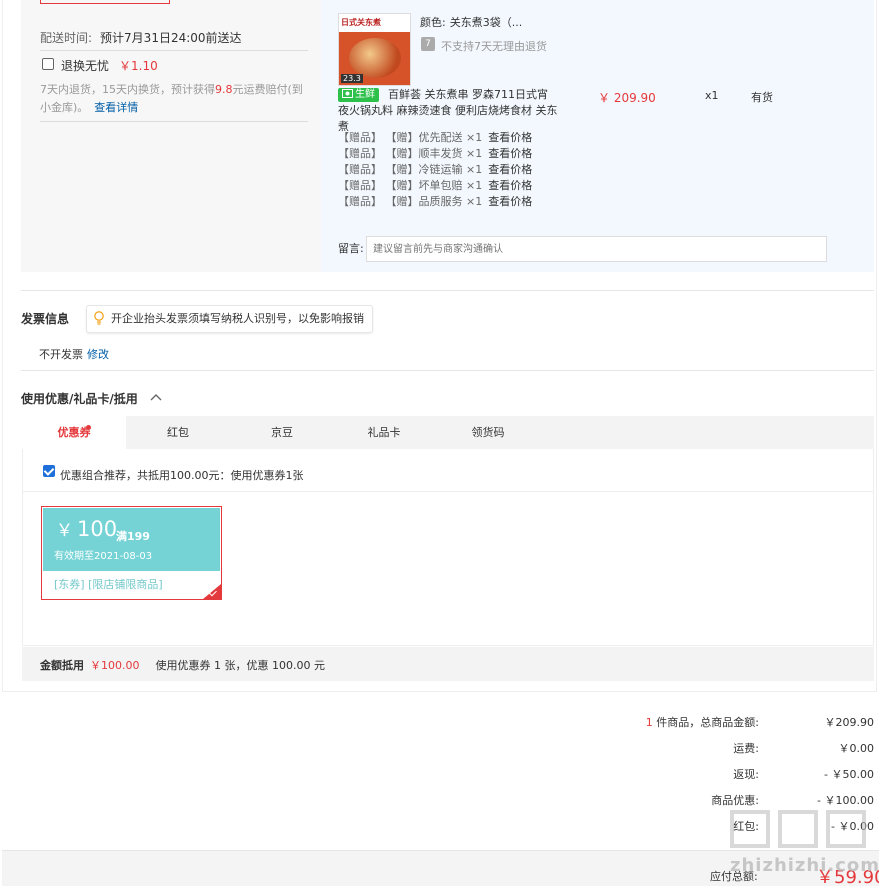  Describe the element at coordinates (424, 137) in the screenshot. I see `gift-name: 【赠】优先配送` at that location.